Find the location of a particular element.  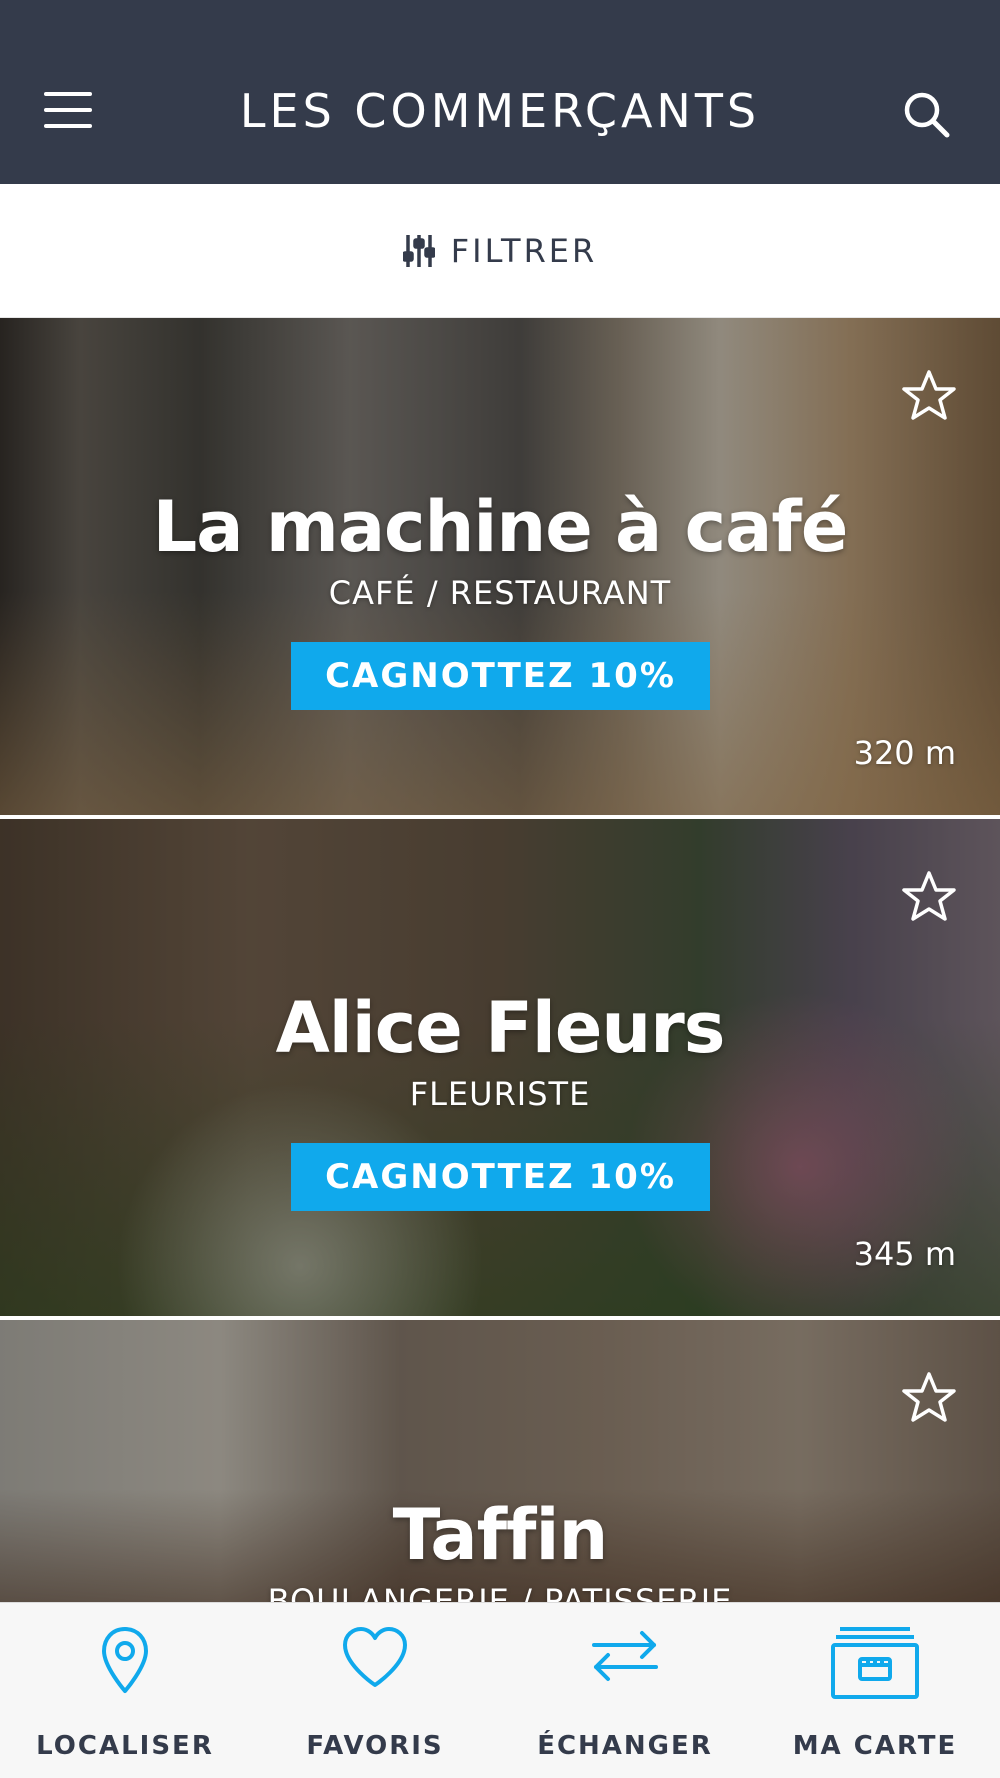

filter-label: FILTRER is located at coordinates (524, 250).